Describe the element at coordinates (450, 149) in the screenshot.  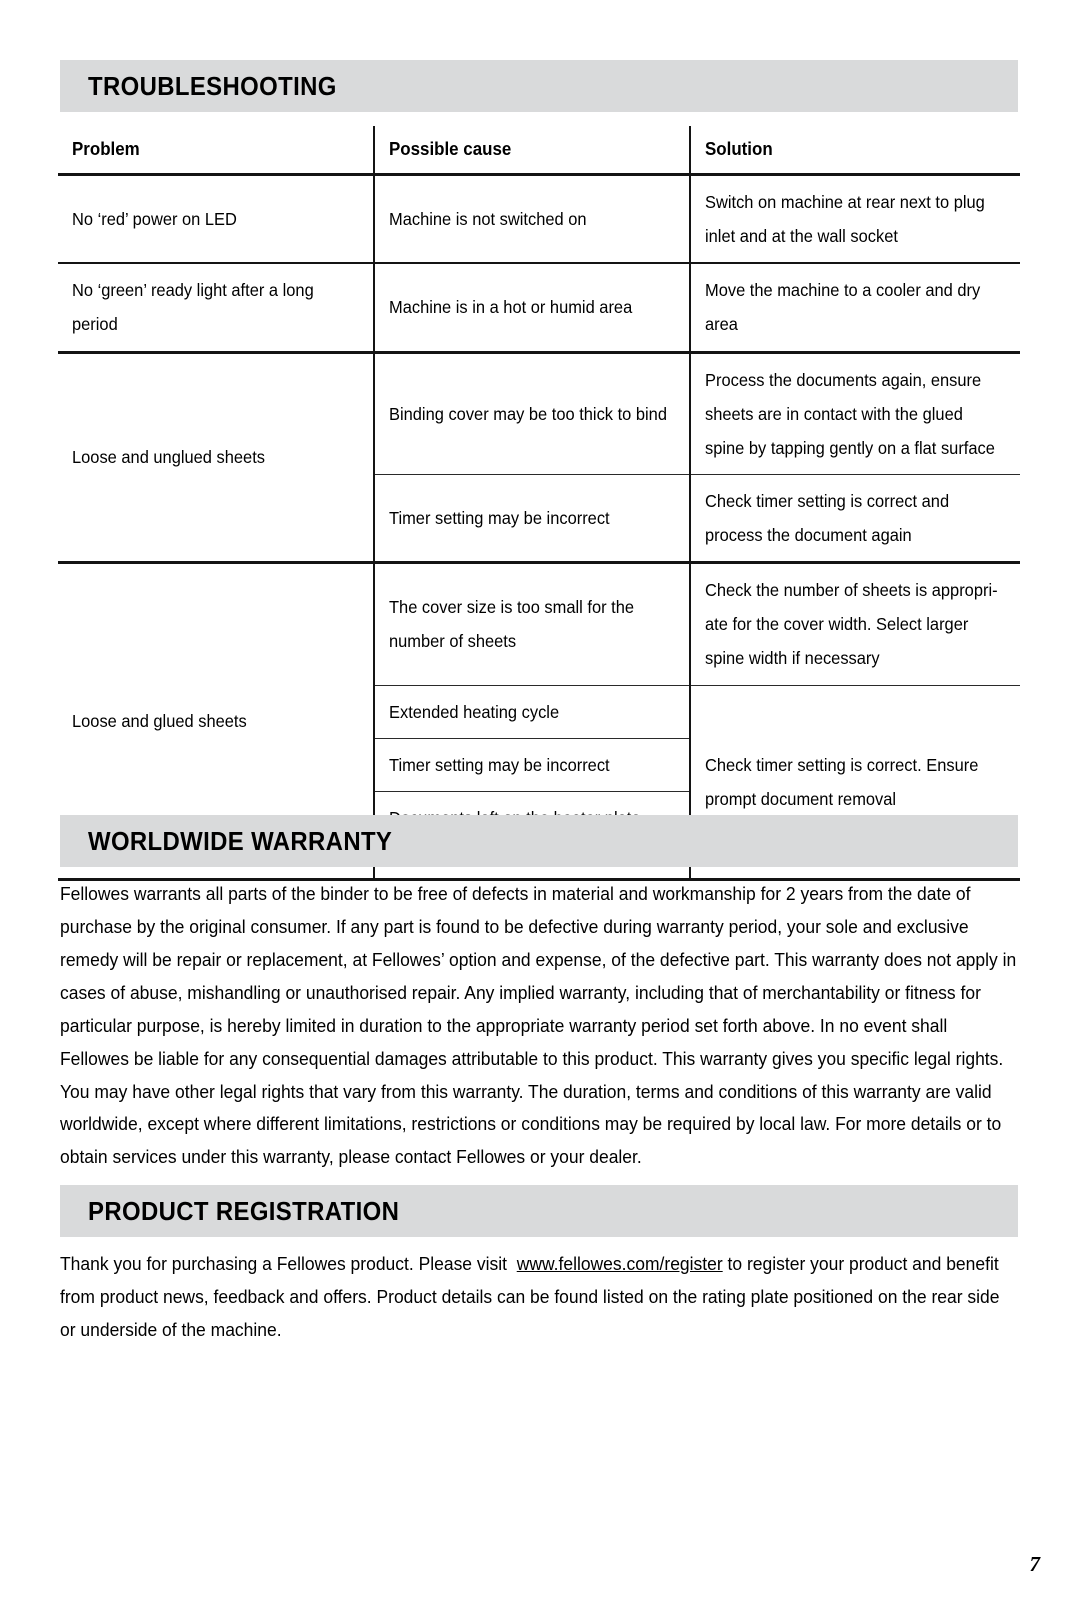
I see `column-header-possible-cause-label: Possible cause` at that location.